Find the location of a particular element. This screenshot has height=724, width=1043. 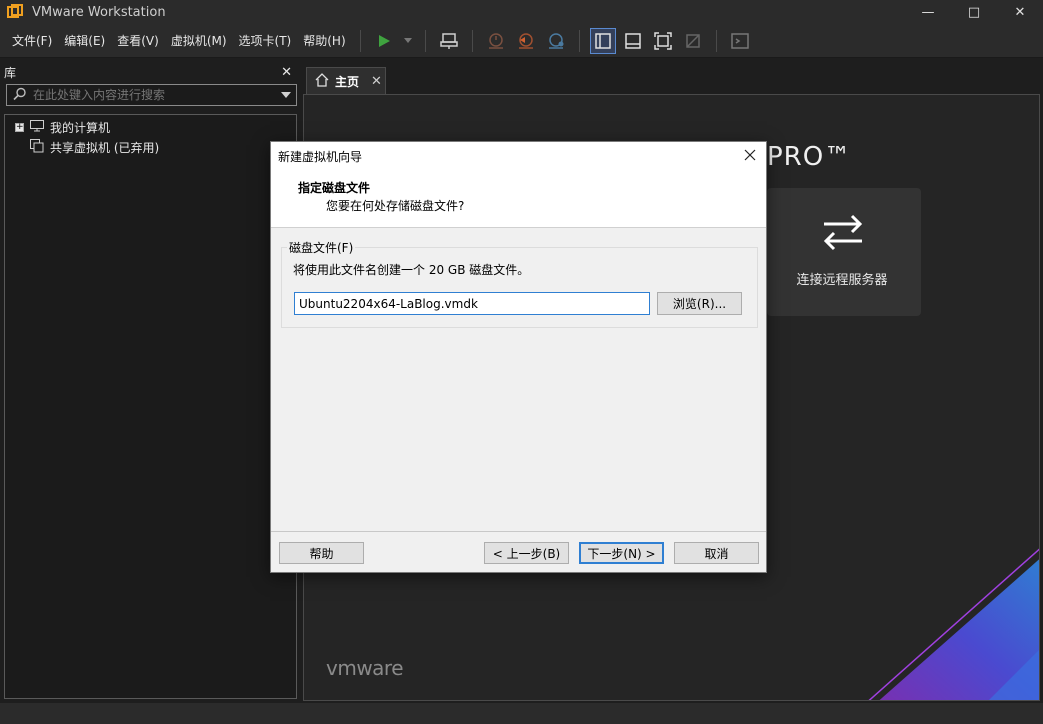

menu-view: 查看(V) is located at coordinates (138, 41).